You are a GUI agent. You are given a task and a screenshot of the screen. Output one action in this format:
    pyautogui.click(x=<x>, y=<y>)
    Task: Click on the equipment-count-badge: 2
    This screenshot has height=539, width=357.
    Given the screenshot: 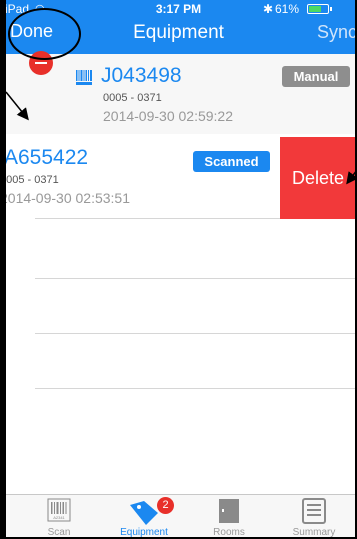 What is the action you would take?
    pyautogui.click(x=165, y=505)
    